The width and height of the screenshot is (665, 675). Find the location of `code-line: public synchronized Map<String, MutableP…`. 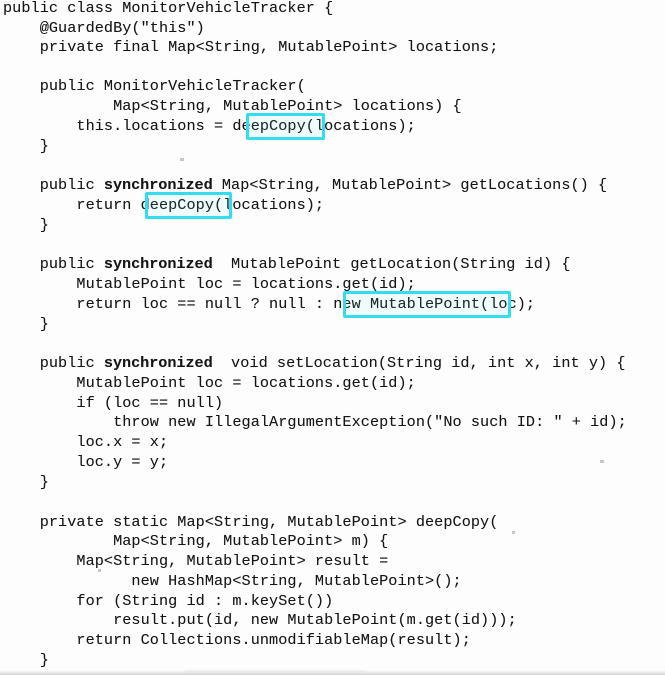

code-line: public synchronized Map<String, MutableP… is located at coordinates (305, 185).